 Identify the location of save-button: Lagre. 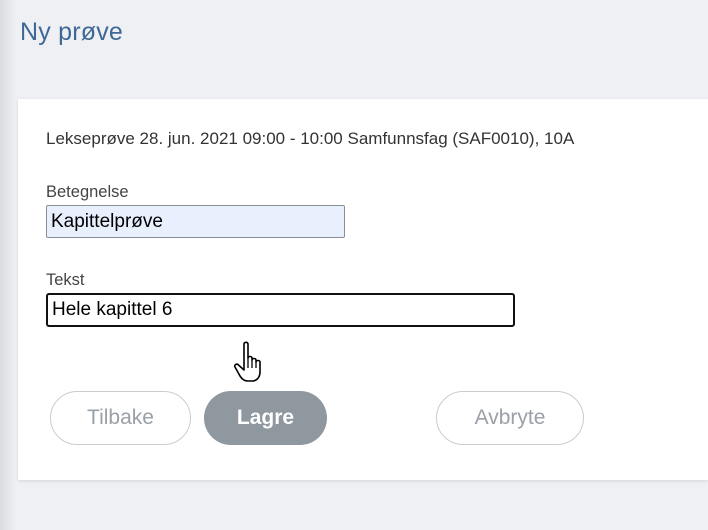
(265, 418).